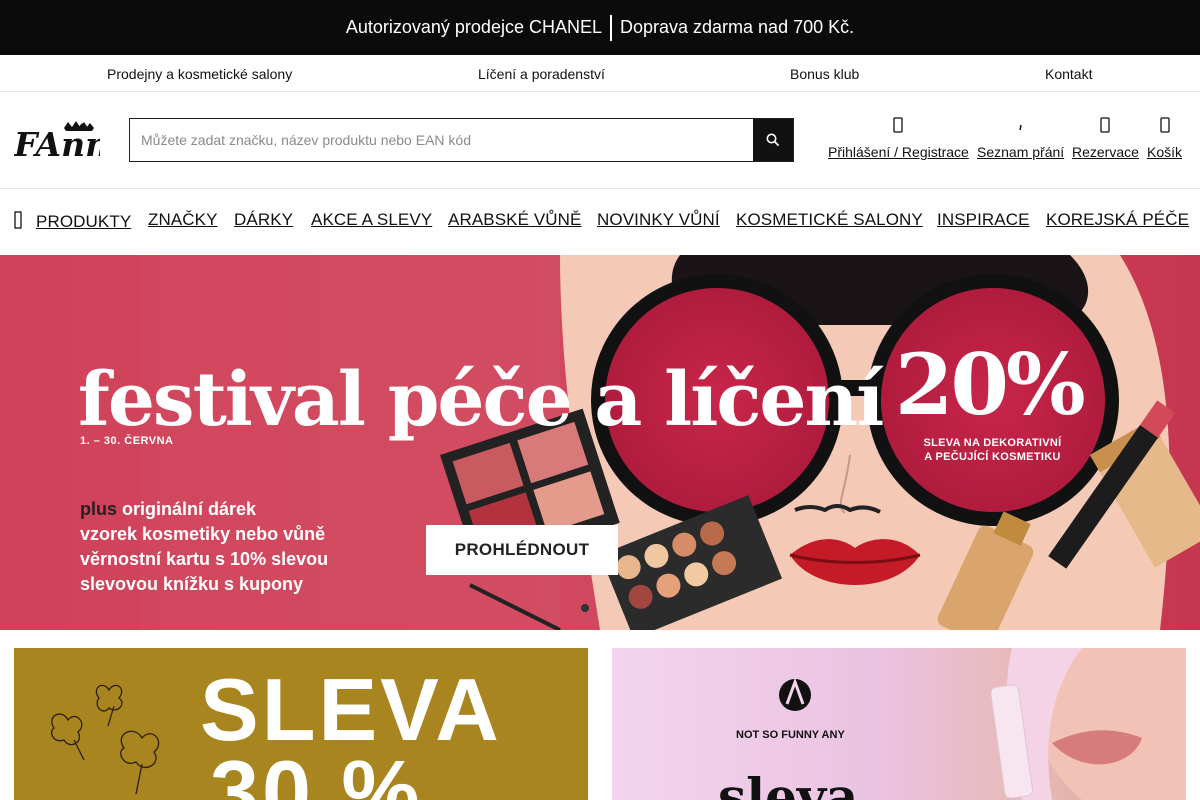  What do you see at coordinates (189, 509) in the screenshot?
I see `hero-benefit-1: originální dárek` at bounding box center [189, 509].